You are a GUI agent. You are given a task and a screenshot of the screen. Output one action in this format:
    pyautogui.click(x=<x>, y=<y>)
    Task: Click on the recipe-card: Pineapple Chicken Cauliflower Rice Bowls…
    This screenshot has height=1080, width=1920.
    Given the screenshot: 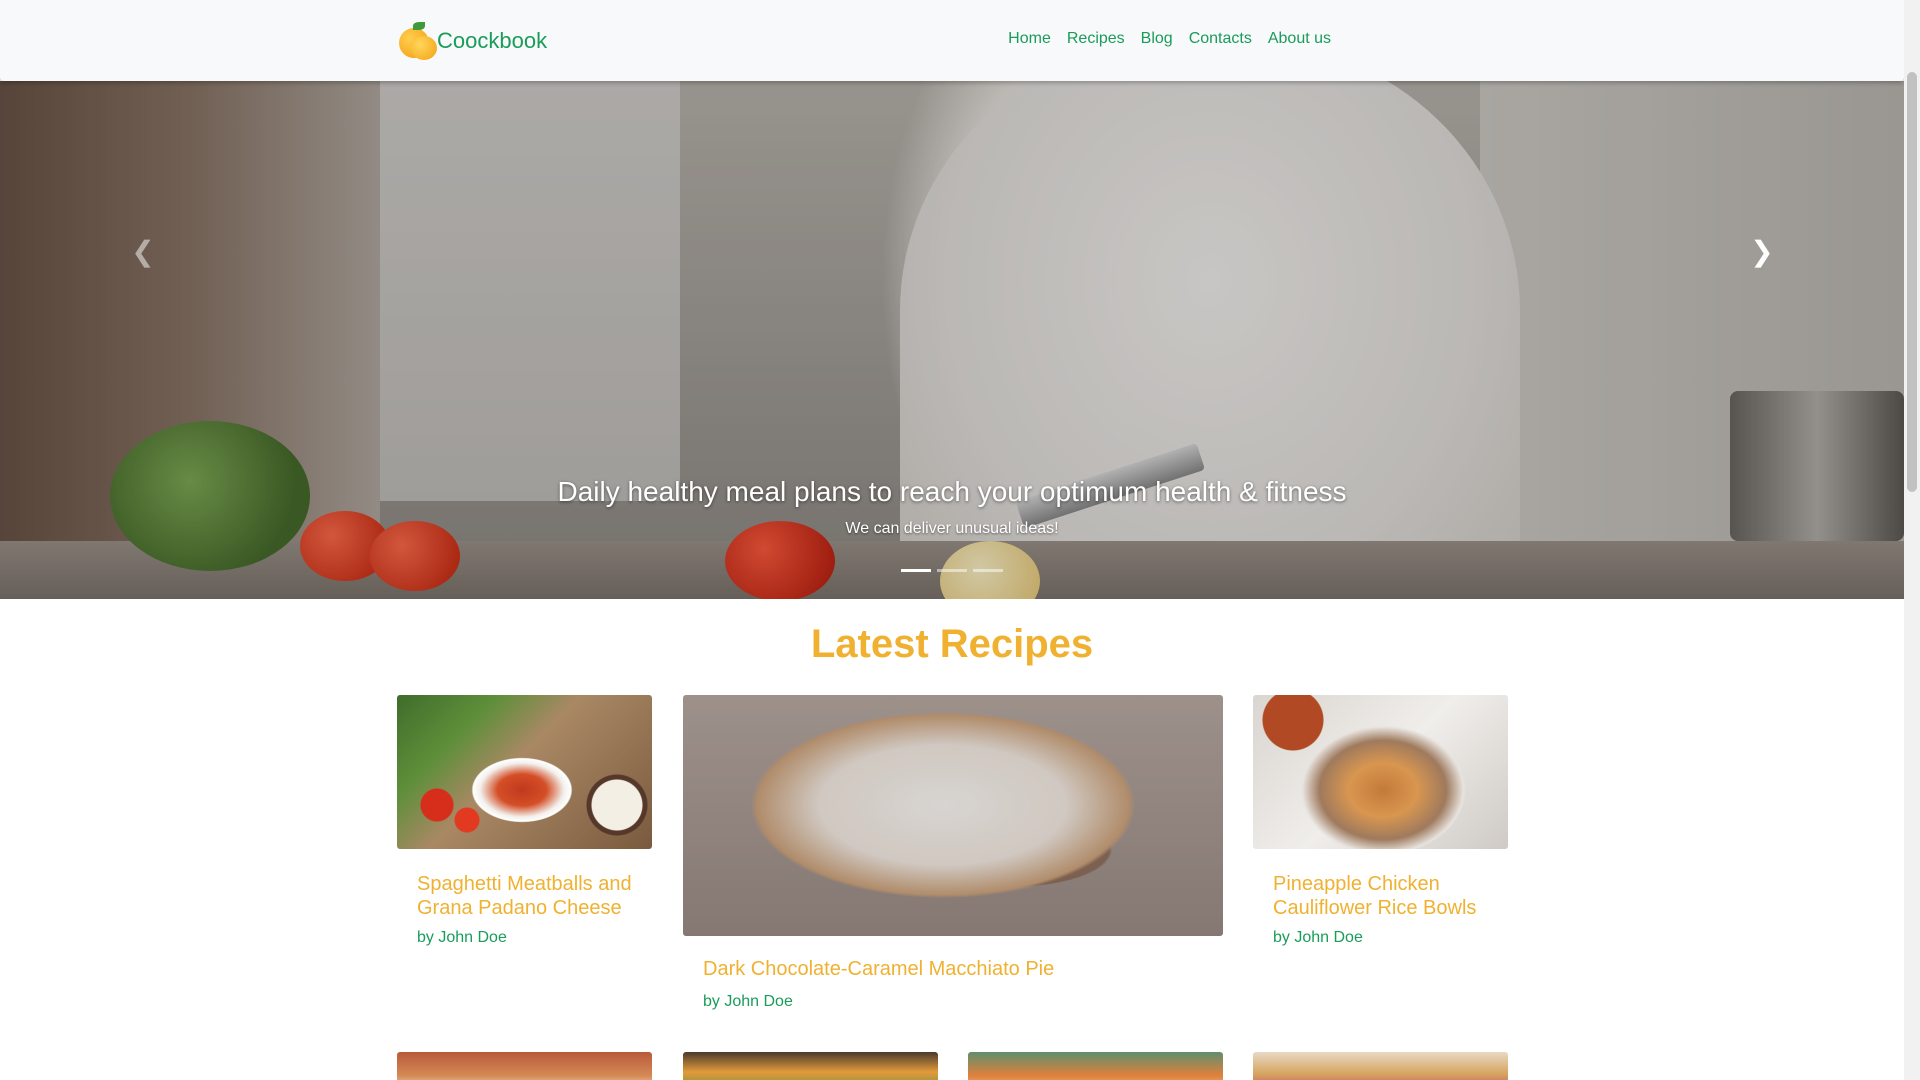 What is the action you would take?
    pyautogui.click(x=1380, y=835)
    